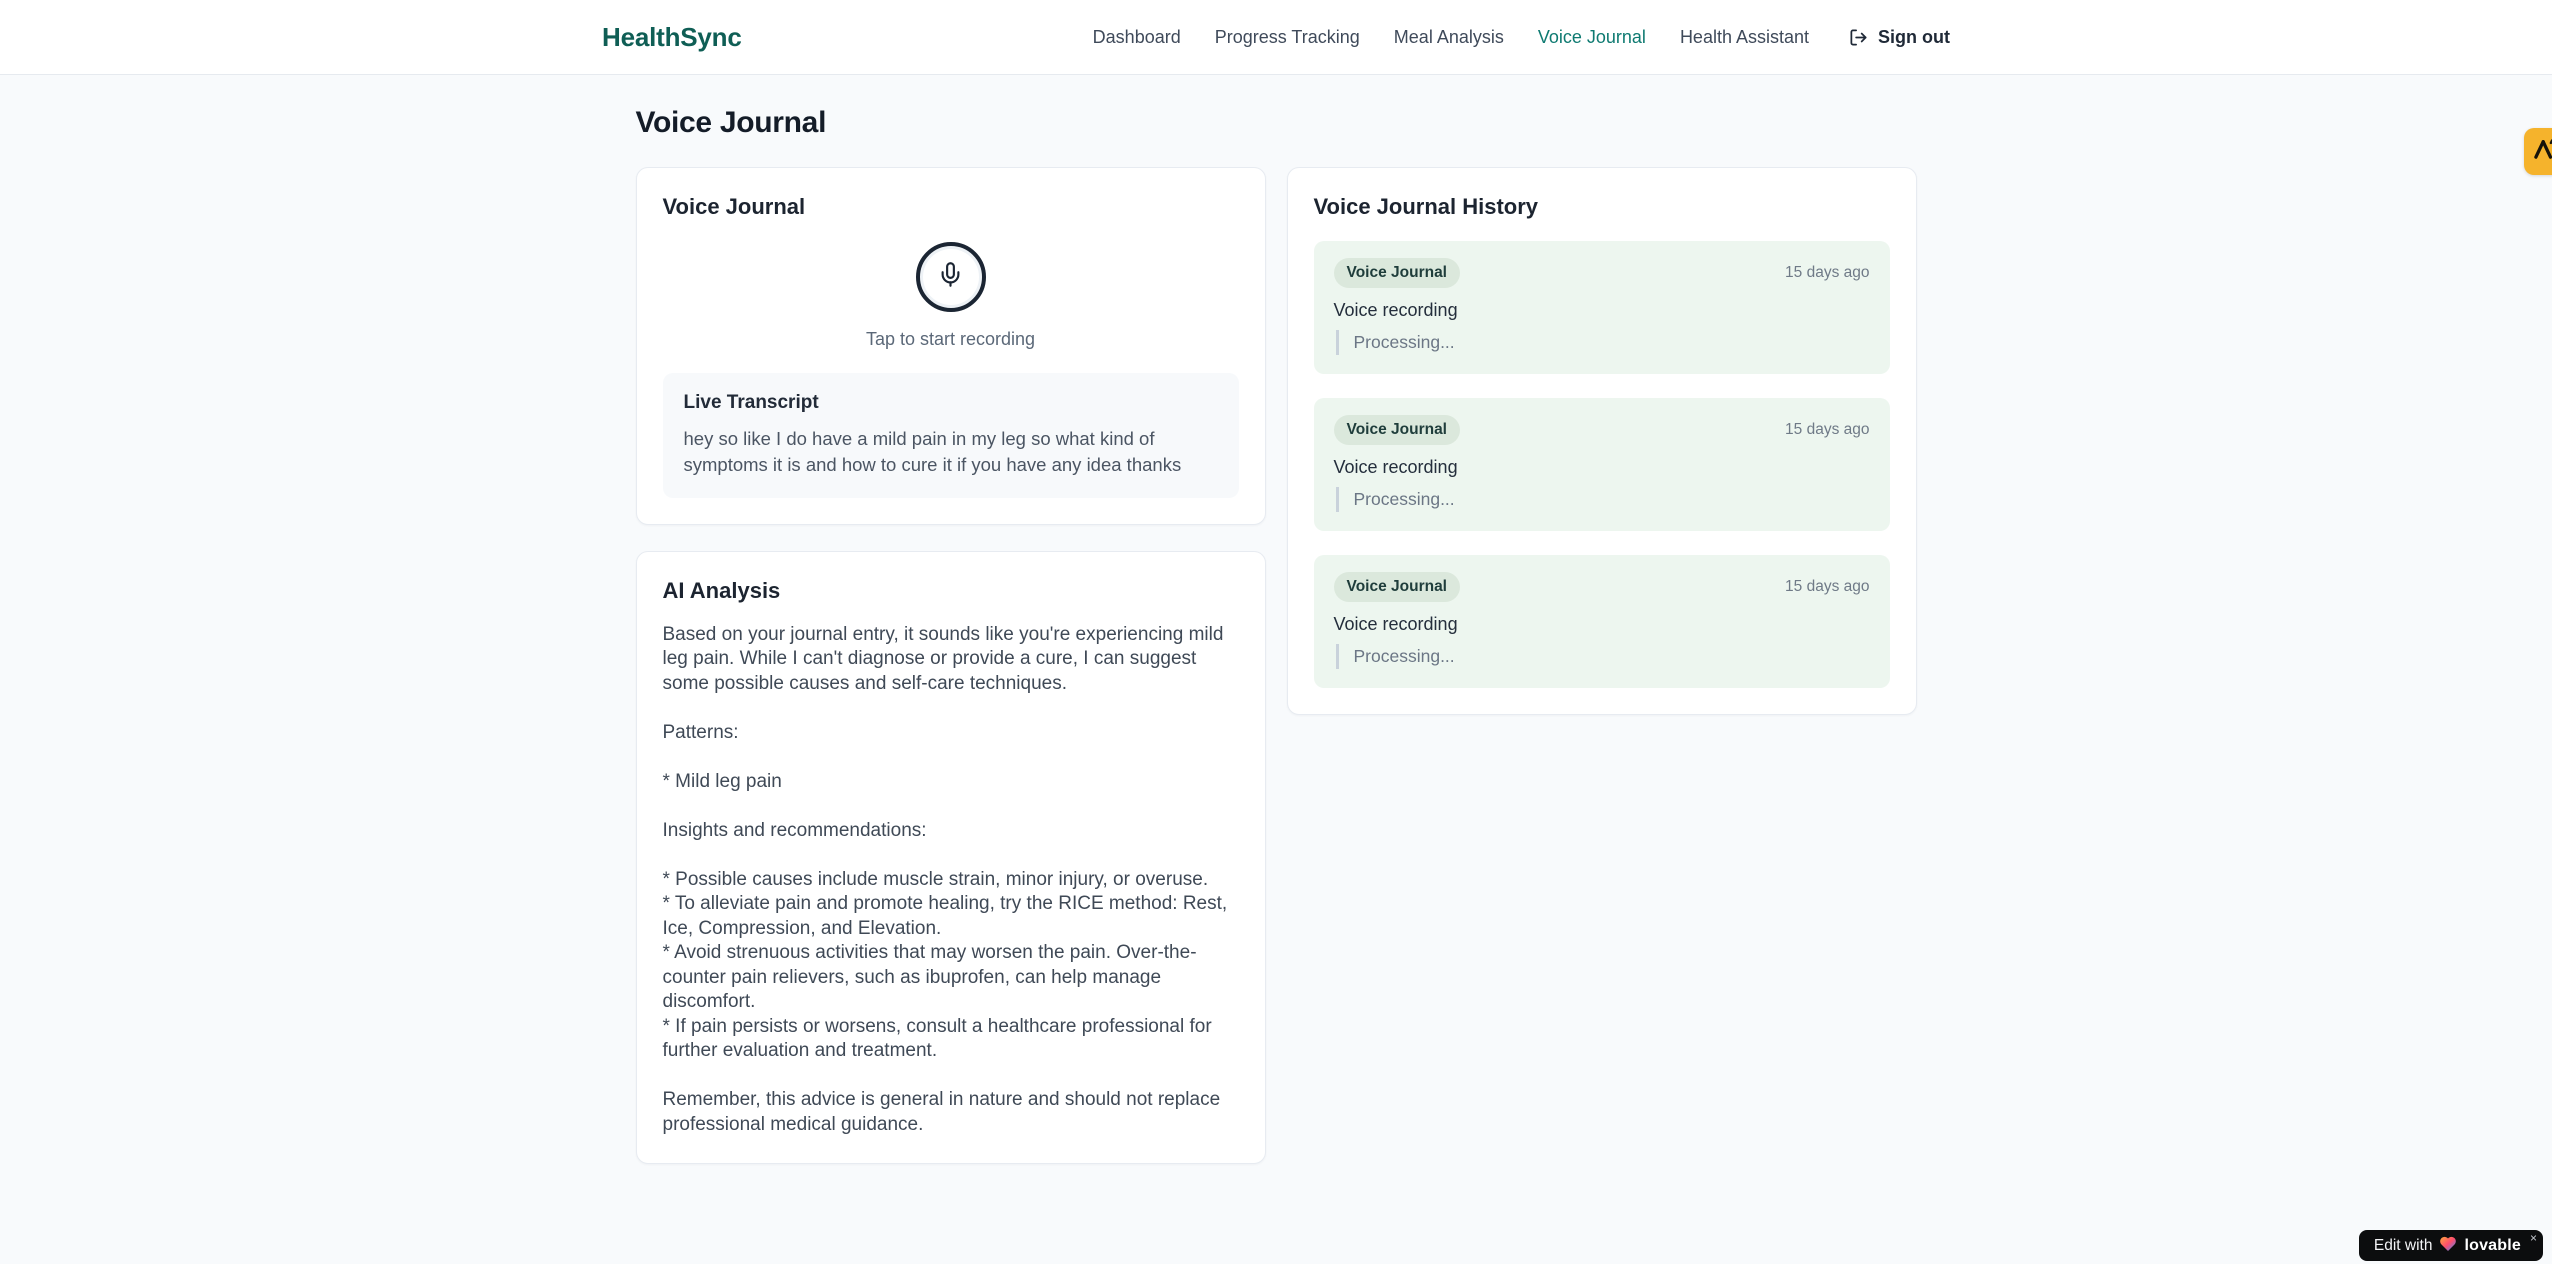 The height and width of the screenshot is (1264, 2552). I want to click on sign-out-button: Sign out, so click(1899, 37).